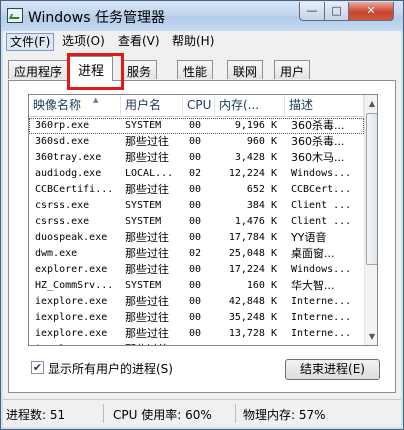 The image size is (404, 430). What do you see at coordinates (193, 42) in the screenshot?
I see `menu-help: 帮助(H)` at bounding box center [193, 42].